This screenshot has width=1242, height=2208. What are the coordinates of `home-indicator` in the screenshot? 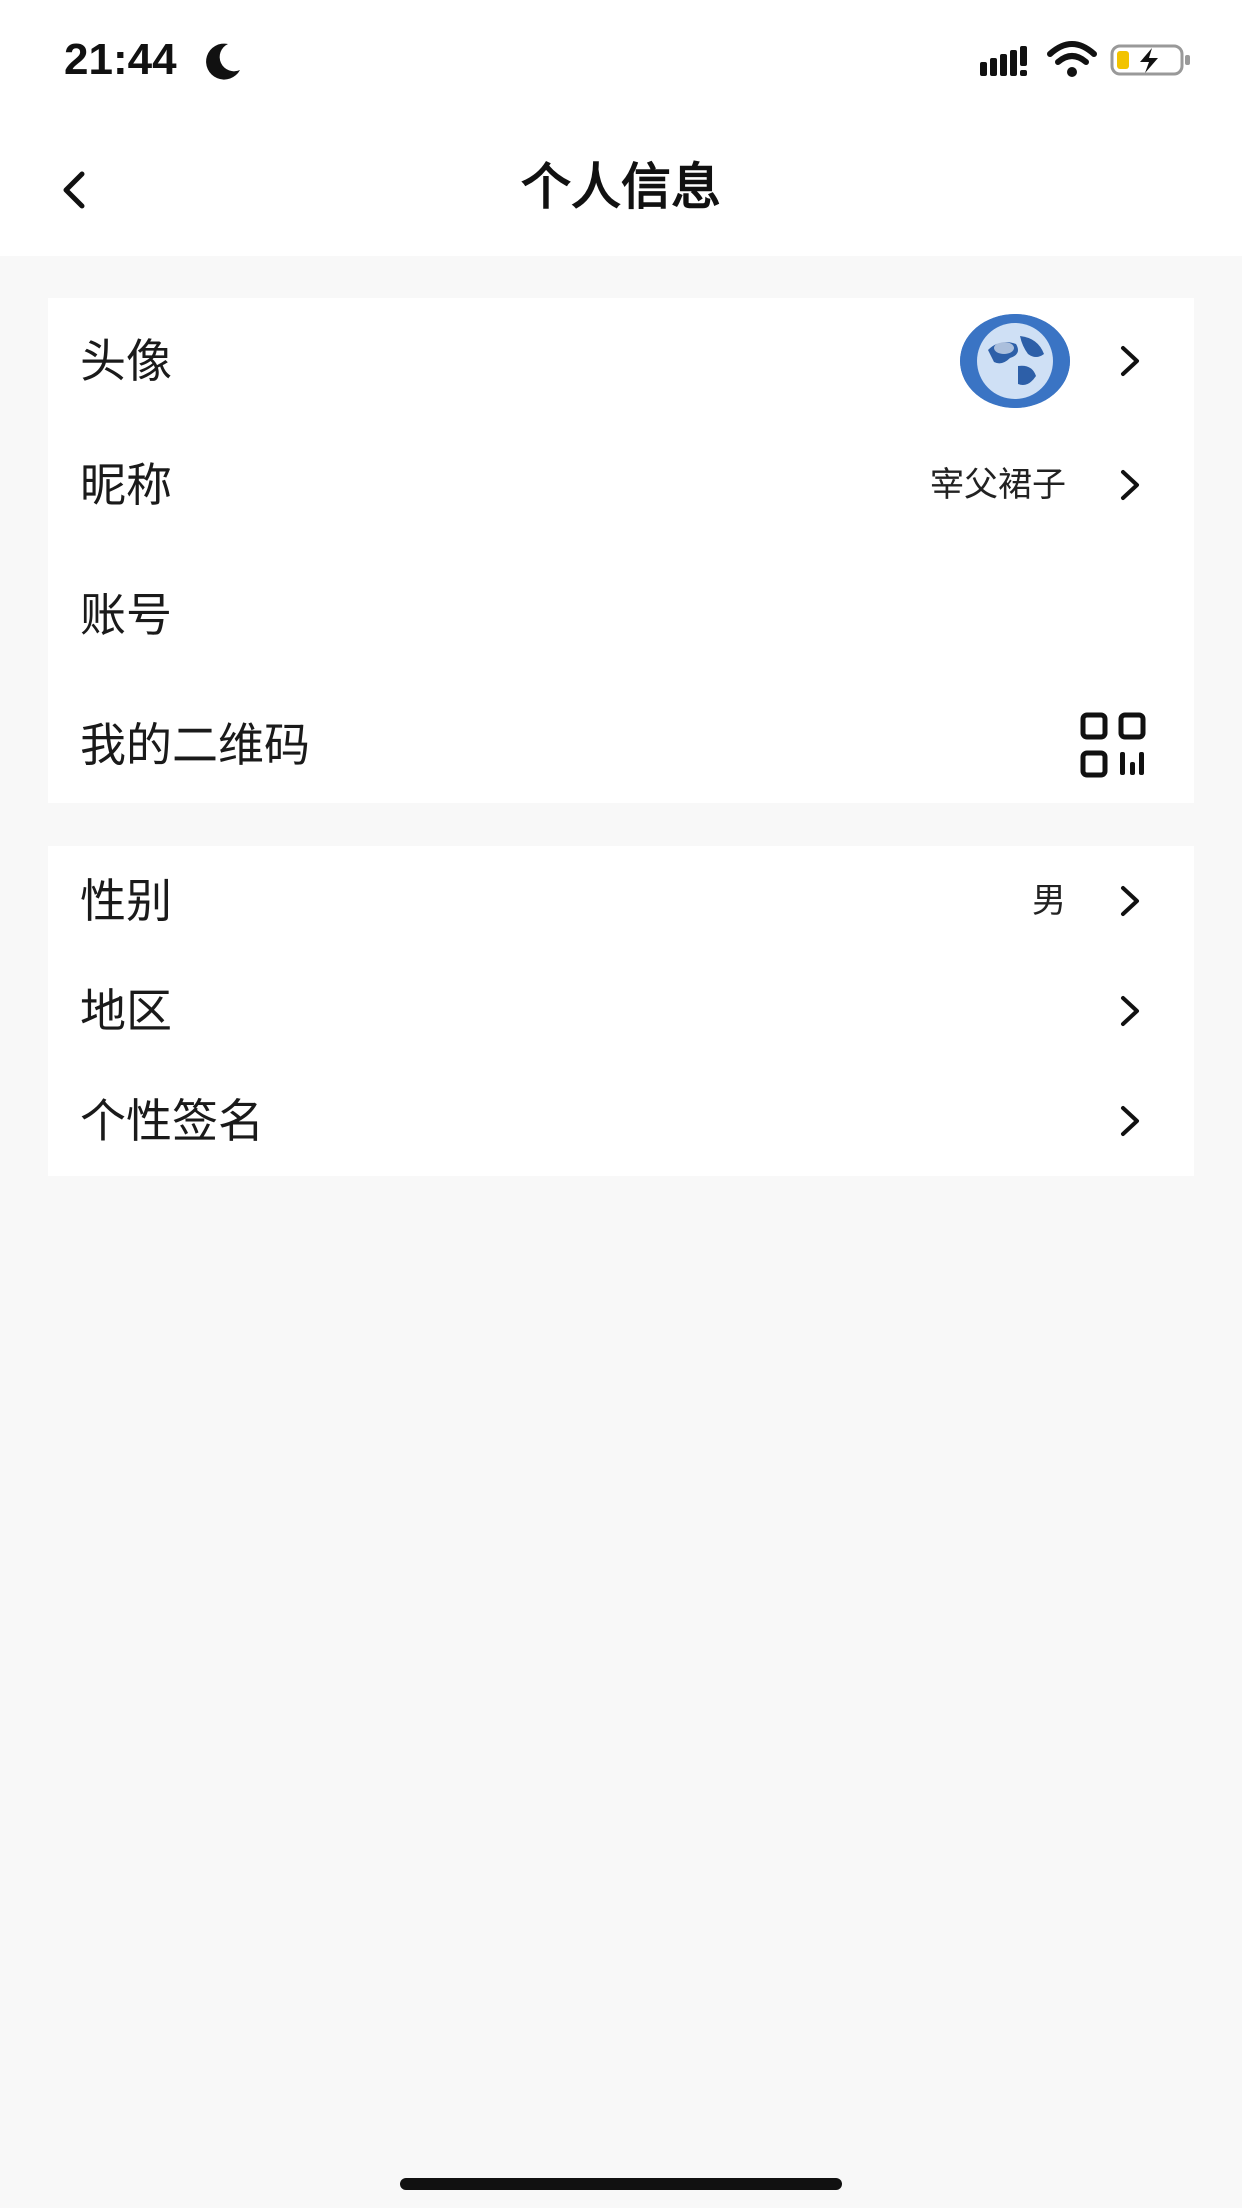 It's located at (621, 2184).